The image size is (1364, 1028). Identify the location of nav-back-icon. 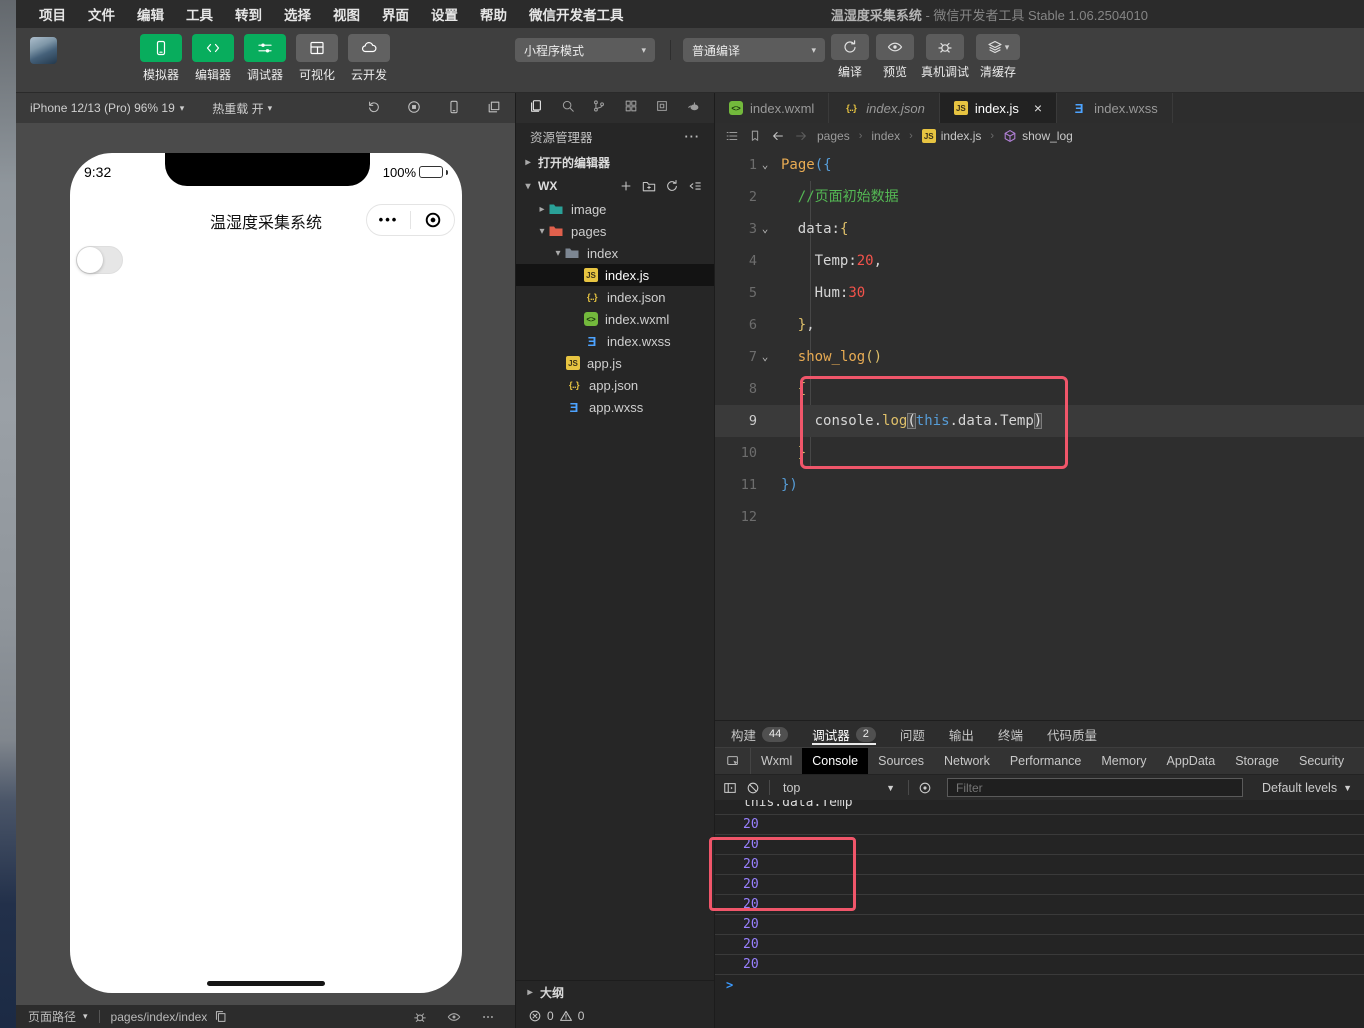
(778, 136).